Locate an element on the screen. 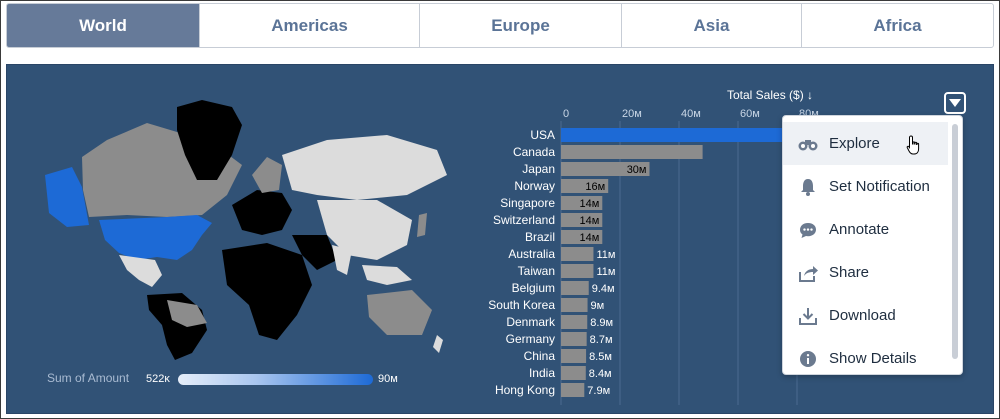 The width and height of the screenshot is (1000, 419). chevron-down-icon is located at coordinates (955, 103).